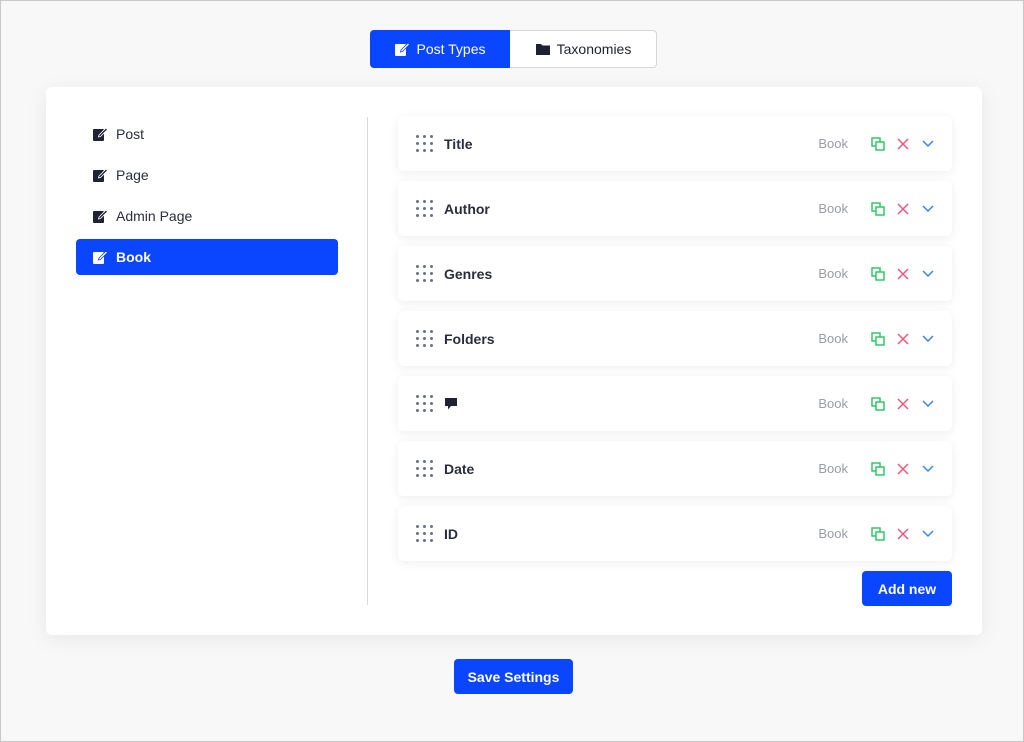 Image resolution: width=1024 pixels, height=742 pixels. I want to click on sidebar-item-label: Post, so click(130, 134).